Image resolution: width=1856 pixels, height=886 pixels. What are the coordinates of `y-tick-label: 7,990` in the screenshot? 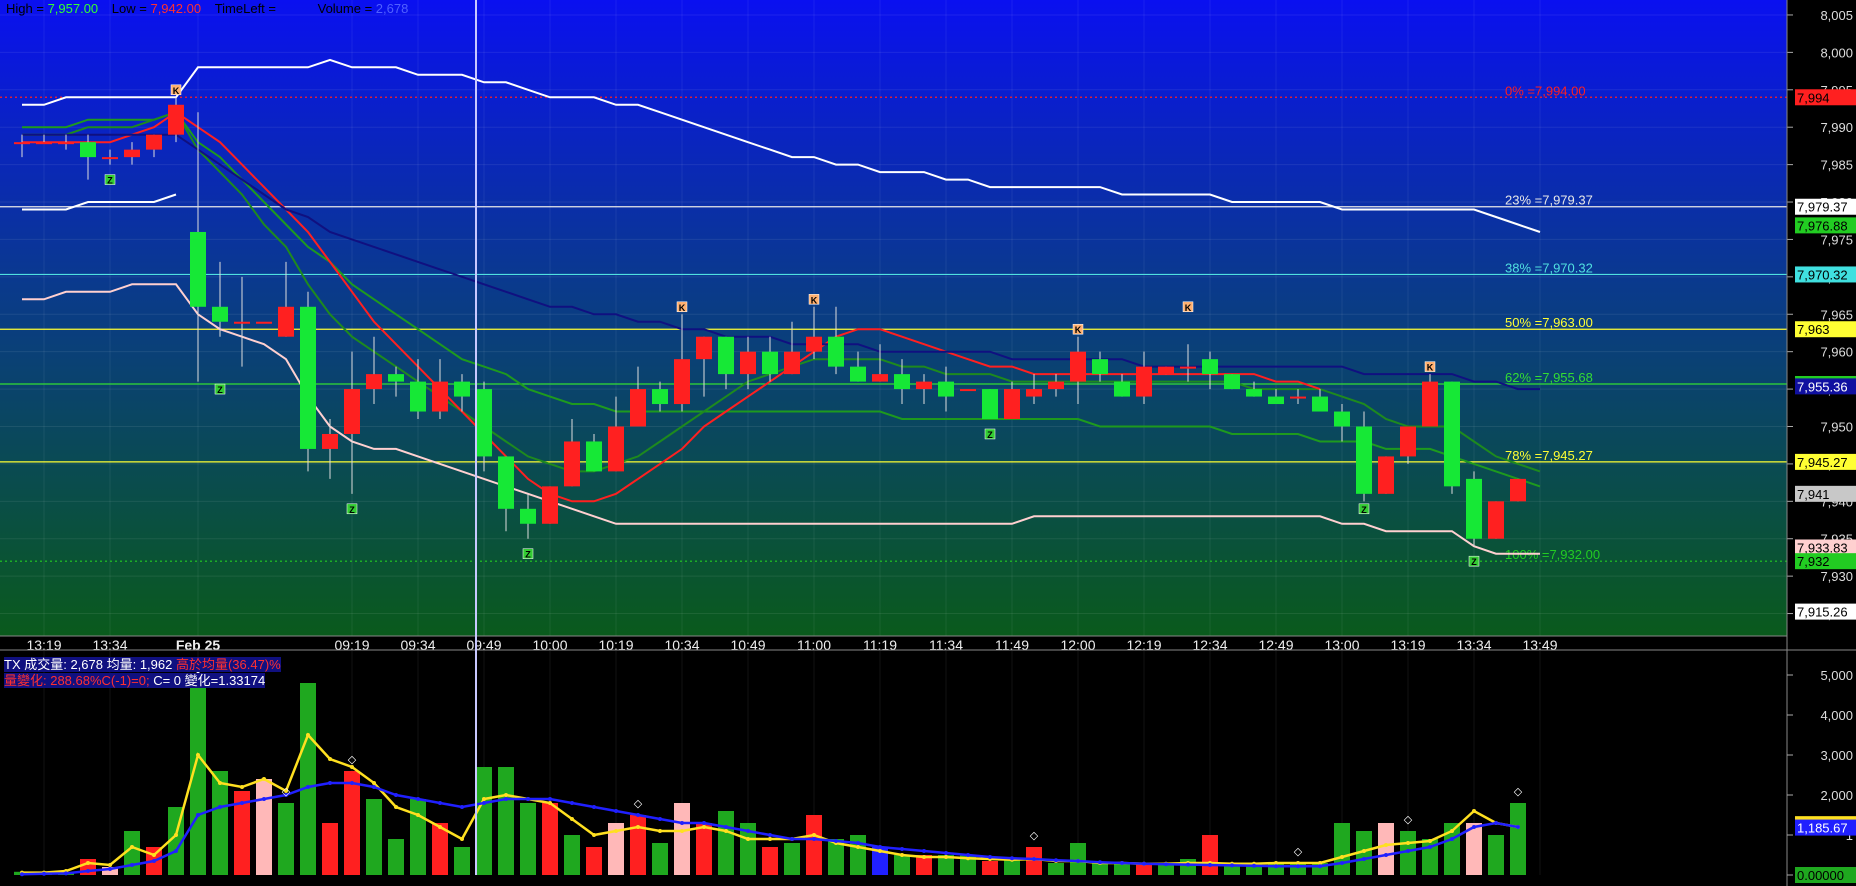 It's located at (1836, 127).